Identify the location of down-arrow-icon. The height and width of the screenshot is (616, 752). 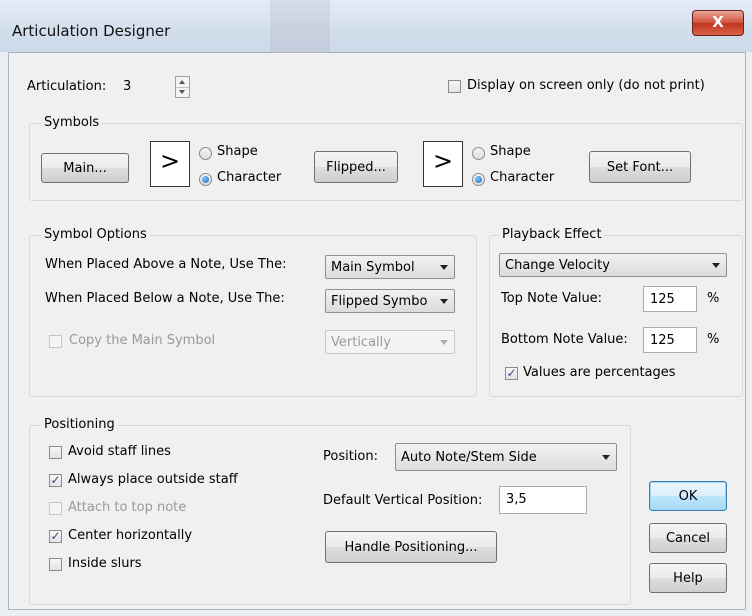
(182, 92).